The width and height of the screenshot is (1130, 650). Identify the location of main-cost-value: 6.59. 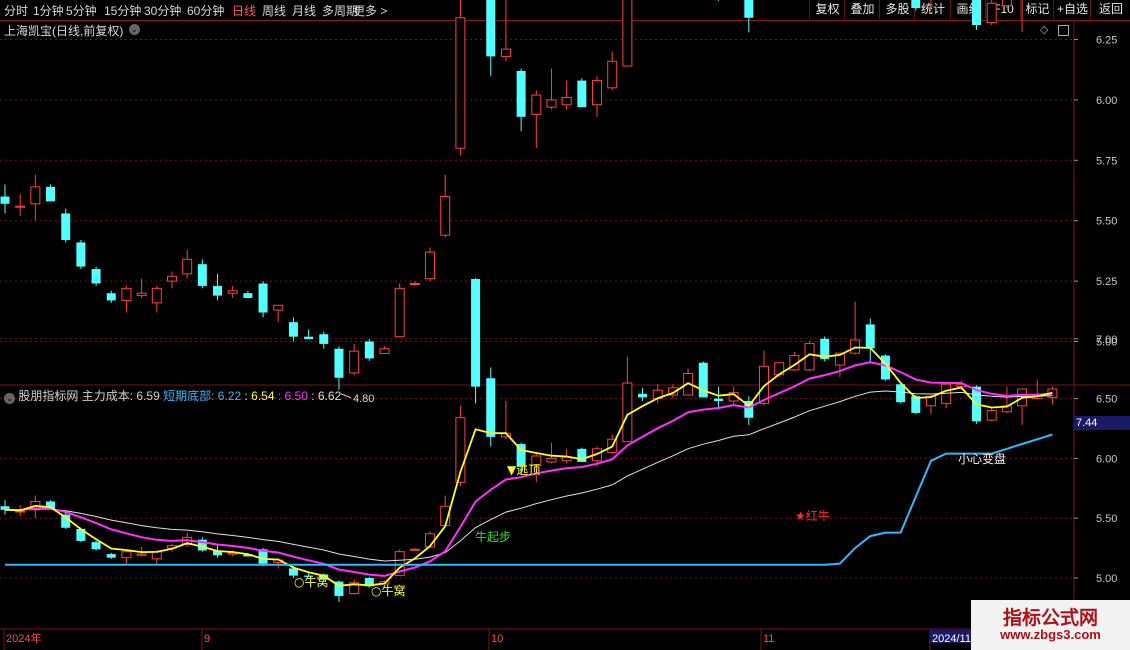
(148, 396).